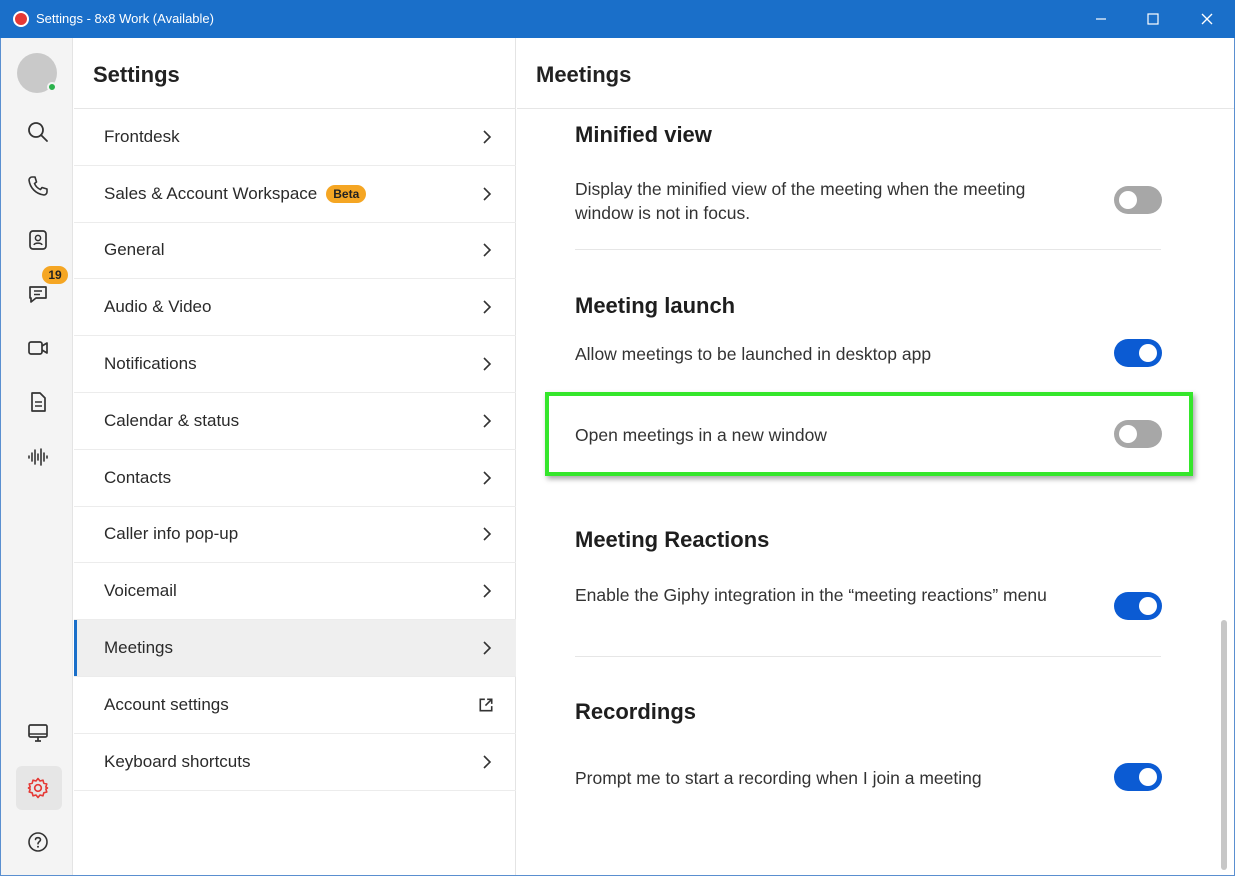 The height and width of the screenshot is (876, 1235). Describe the element at coordinates (150, 364) in the screenshot. I see `nav-item-label: Notifications` at that location.